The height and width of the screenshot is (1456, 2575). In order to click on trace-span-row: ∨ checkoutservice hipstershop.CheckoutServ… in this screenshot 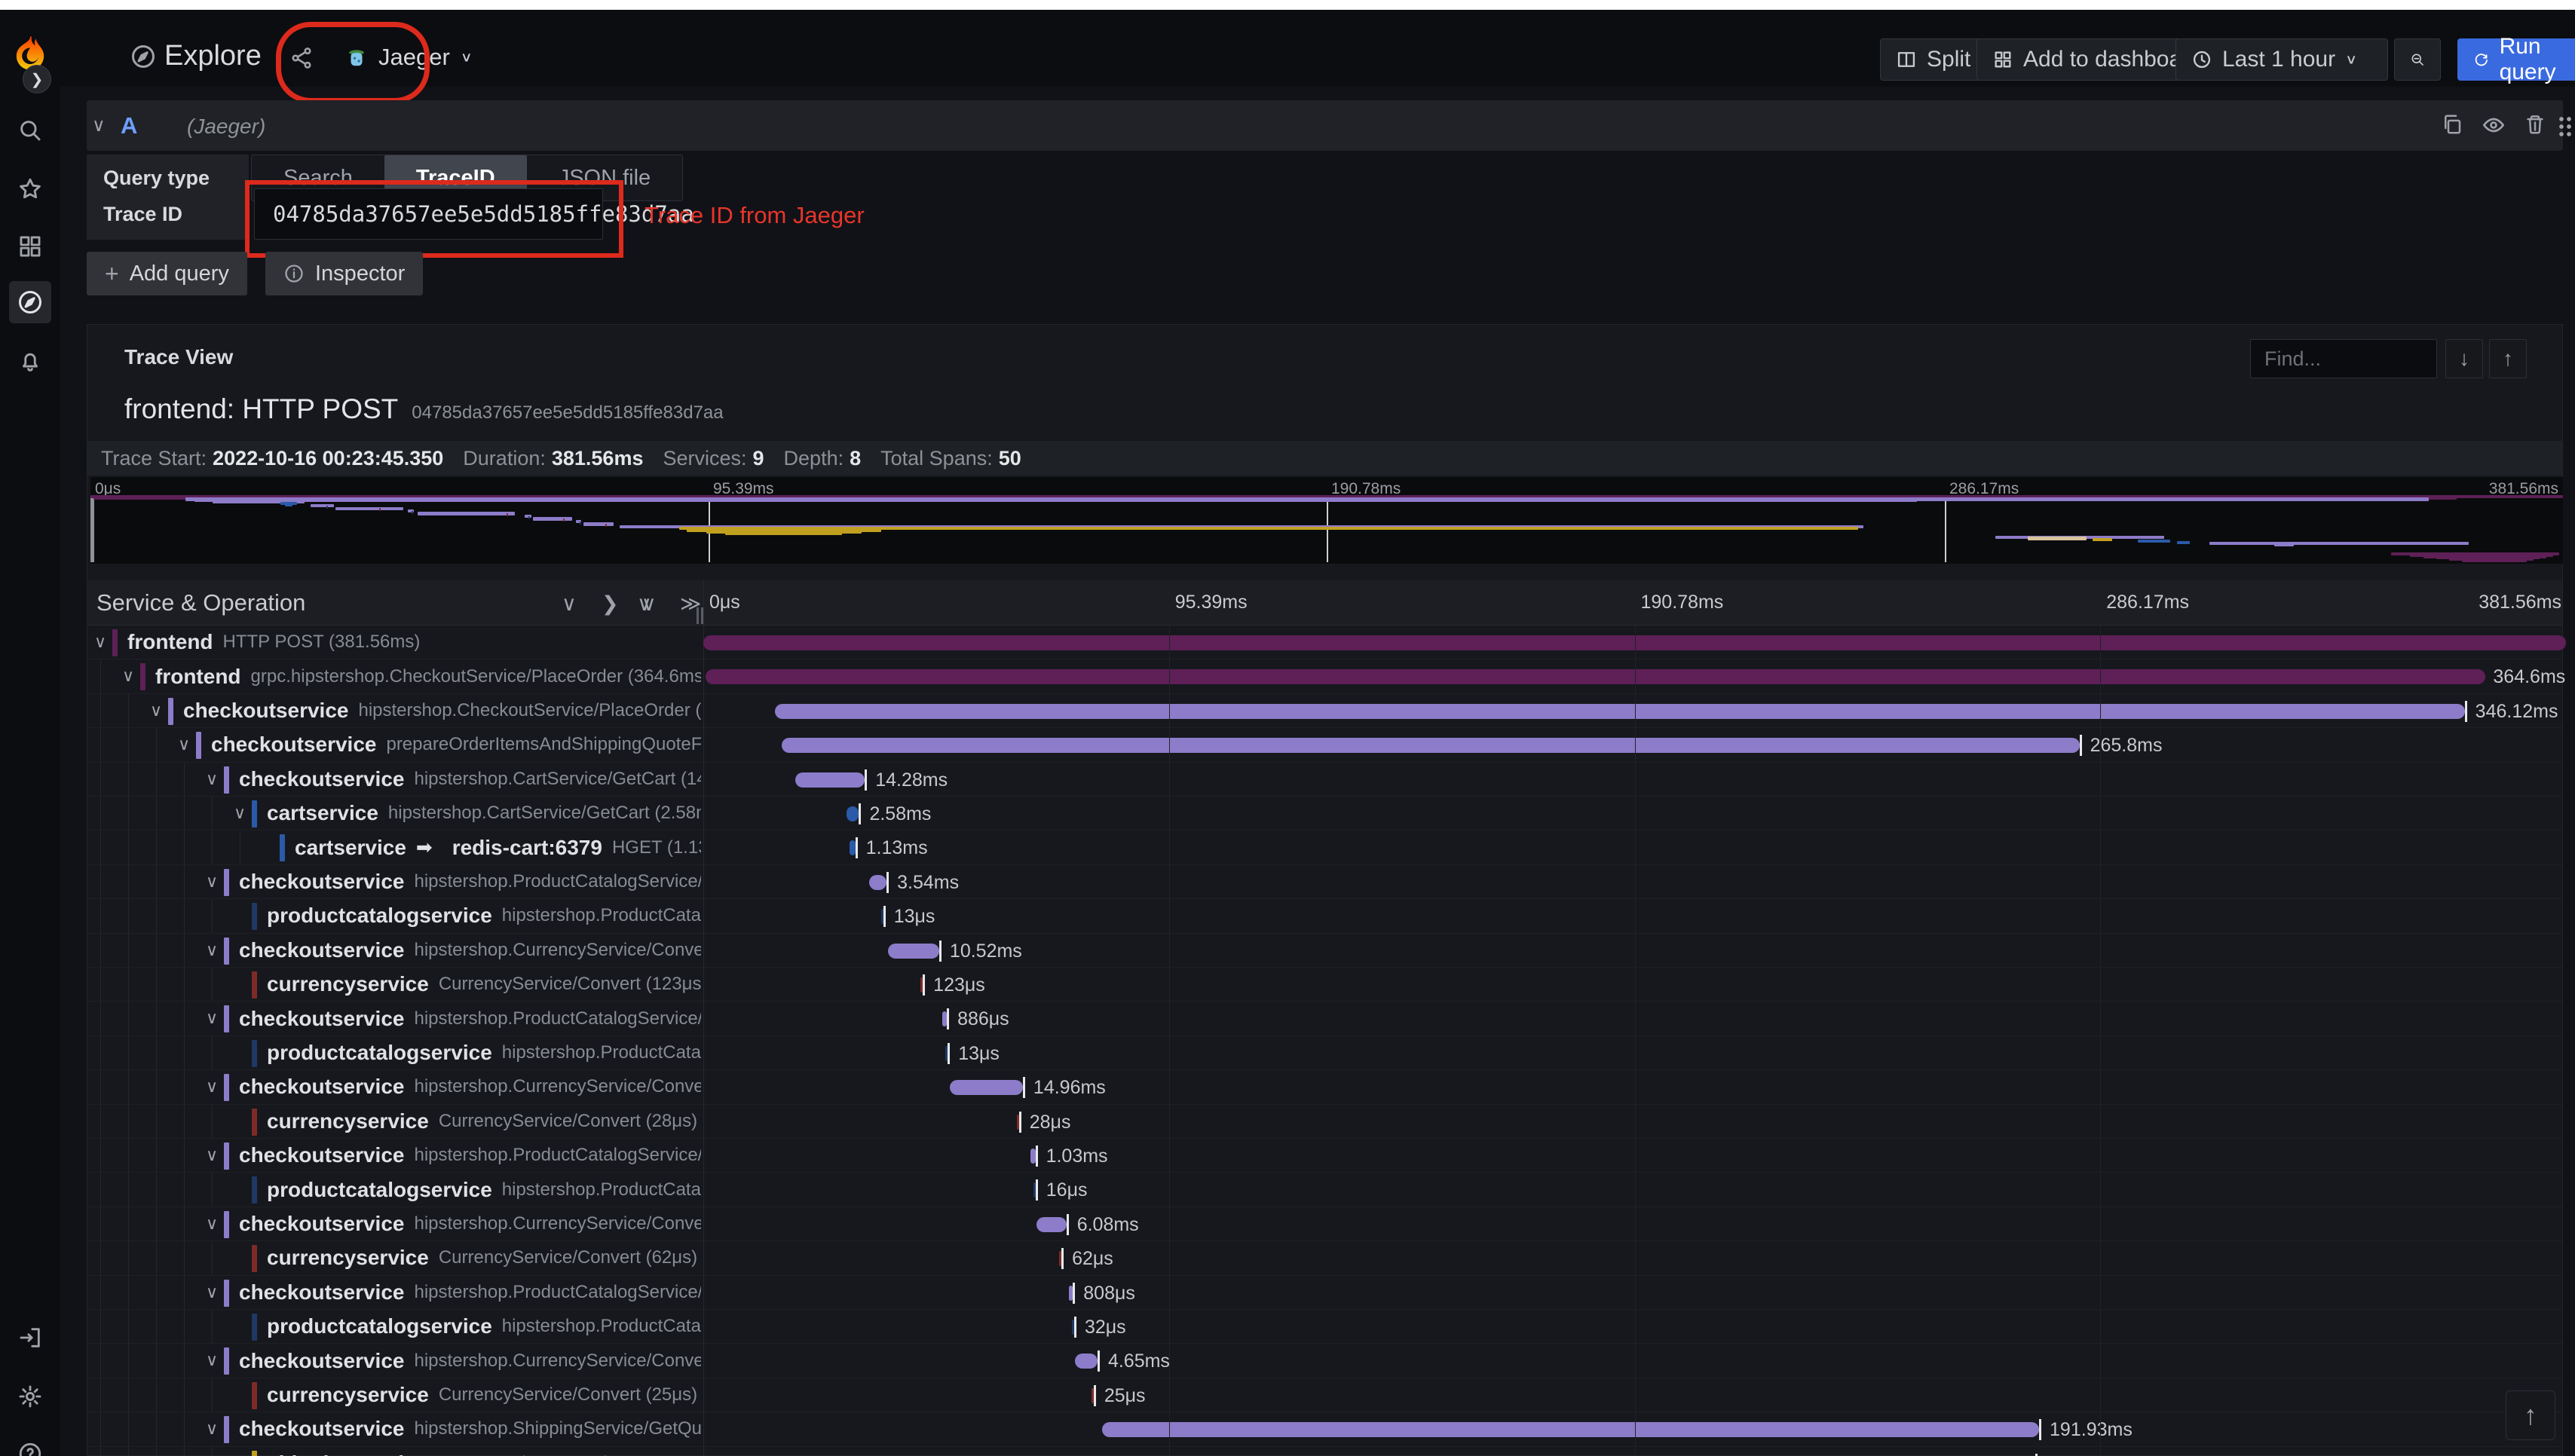, I will do `click(1324, 710)`.